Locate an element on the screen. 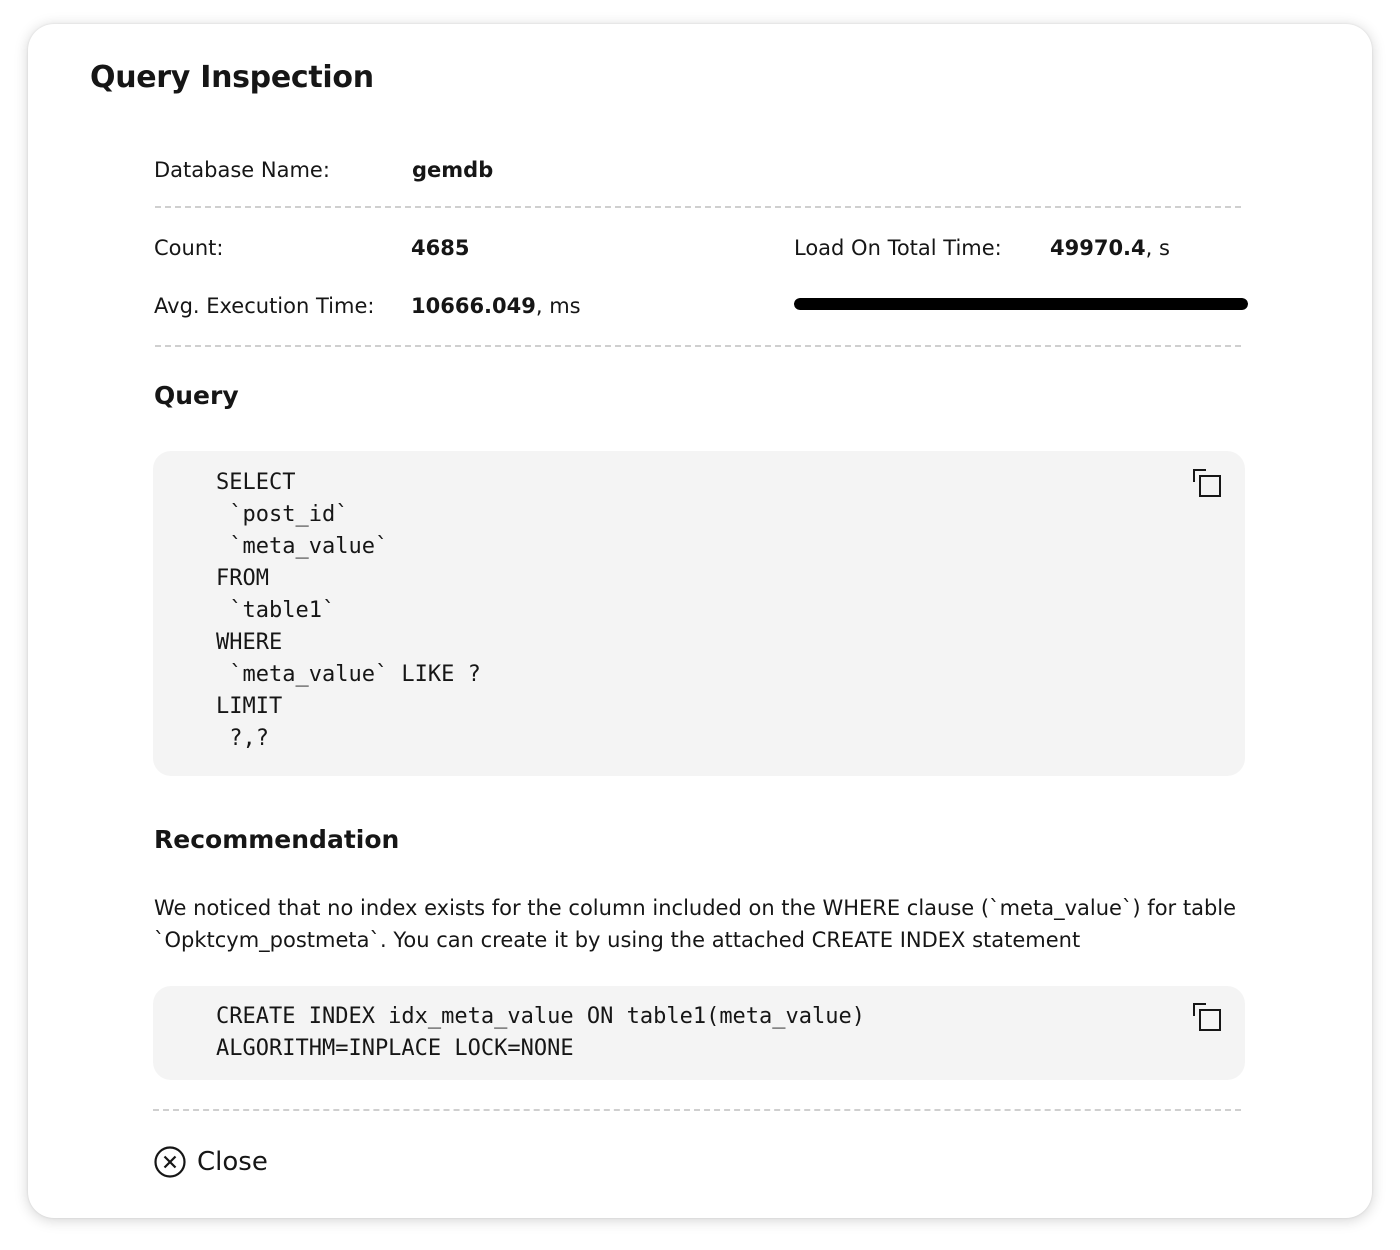 Image resolution: width=1400 pixels, height=1250 pixels. recommendation-heading: Recommendation is located at coordinates (277, 839).